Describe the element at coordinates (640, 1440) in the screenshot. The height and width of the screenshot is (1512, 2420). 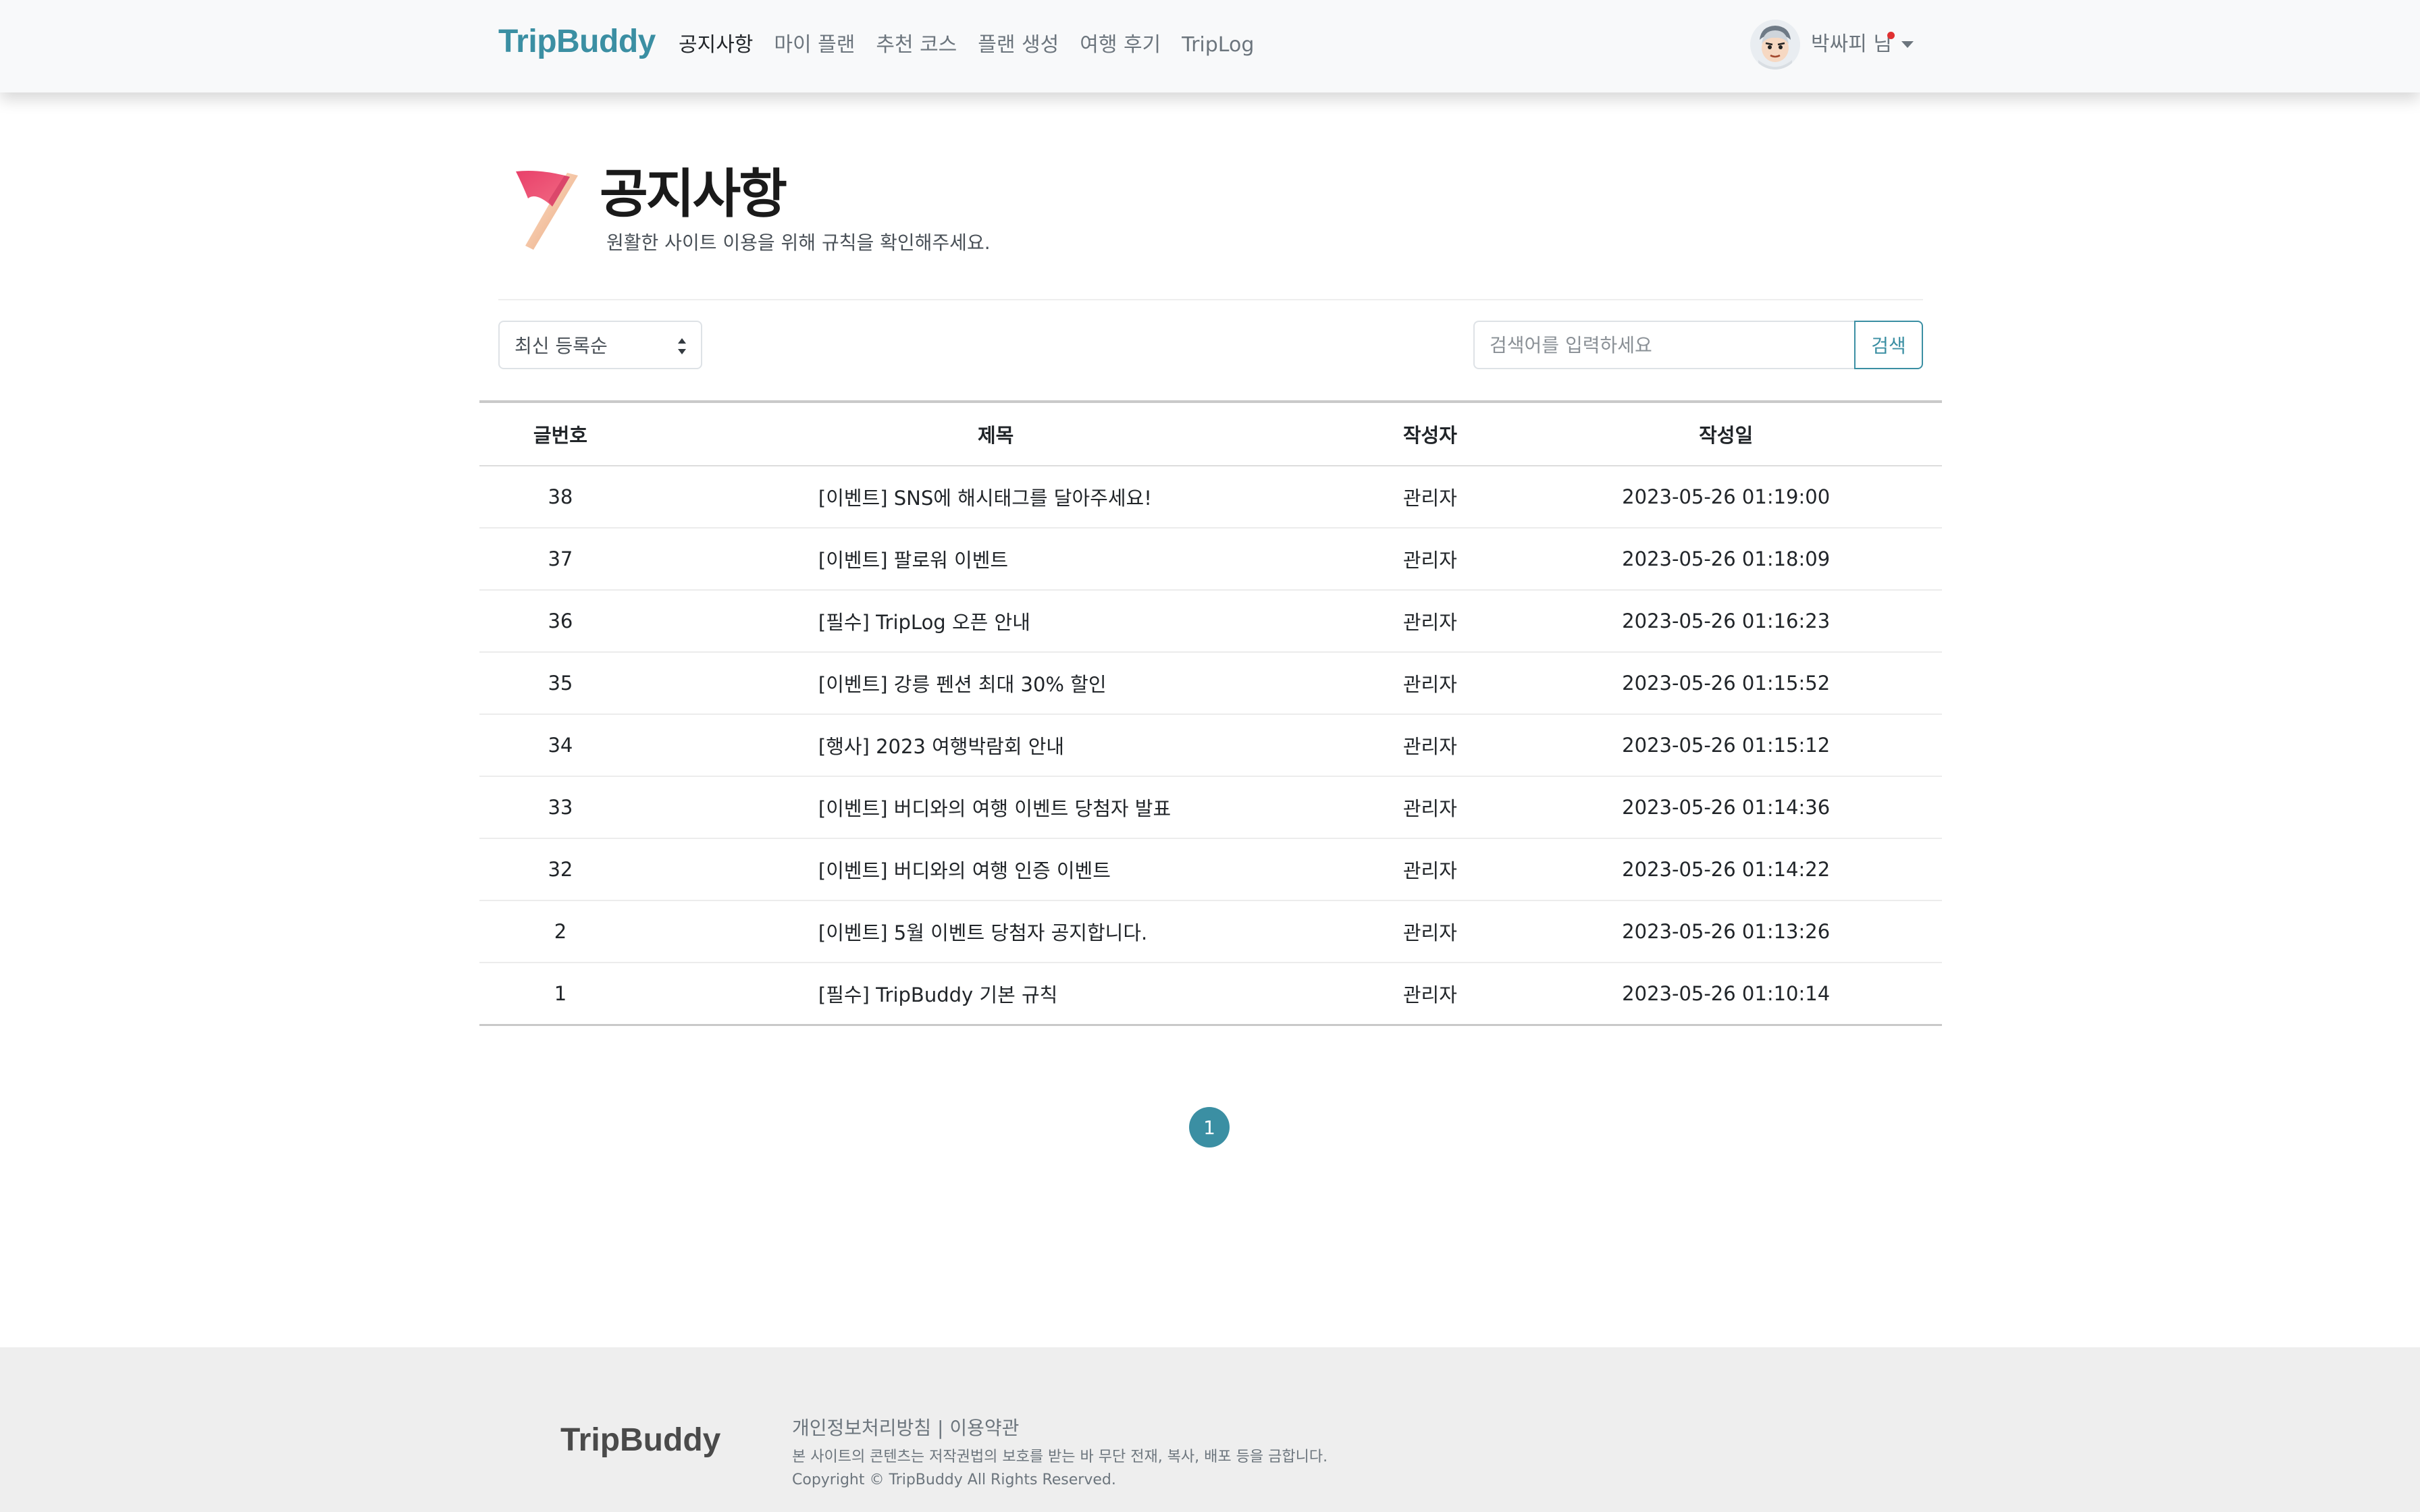
I see `footer-logo: TripBuddy` at that location.